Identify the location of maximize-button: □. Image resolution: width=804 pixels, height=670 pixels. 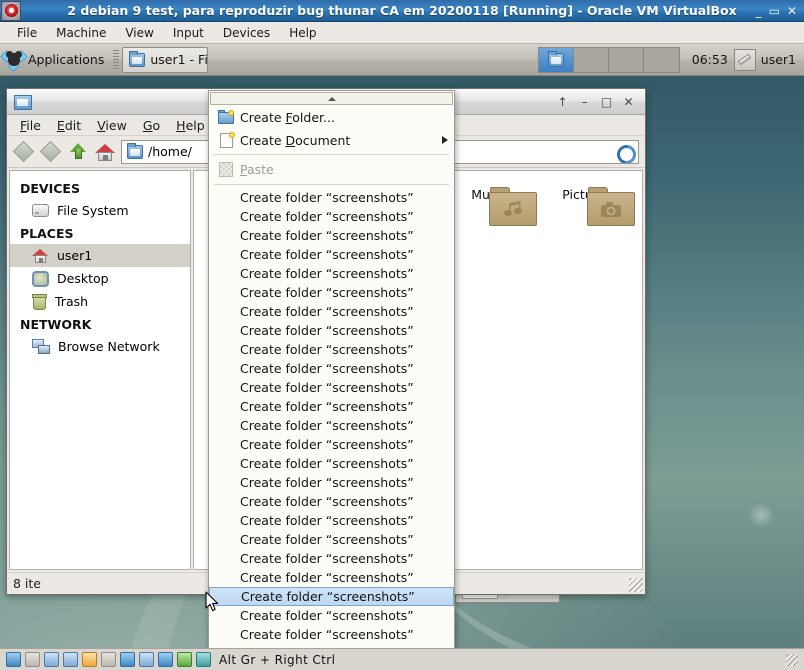
(606, 101).